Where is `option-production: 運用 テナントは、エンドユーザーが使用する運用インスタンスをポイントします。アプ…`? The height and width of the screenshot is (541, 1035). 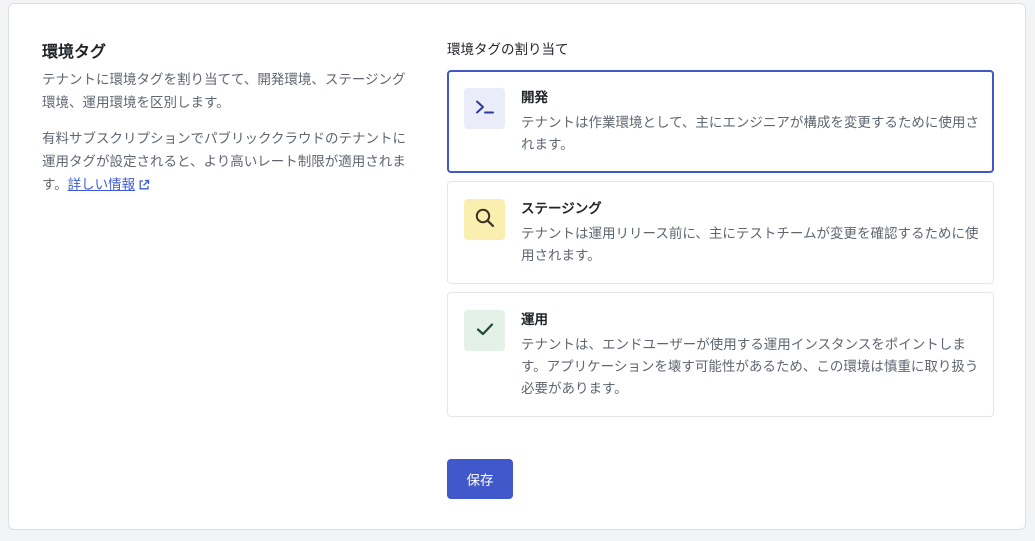
option-production: 運用 テナントは、エンドユーザーが使用する運用インスタンスをポイントします。アプ… is located at coordinates (720, 354).